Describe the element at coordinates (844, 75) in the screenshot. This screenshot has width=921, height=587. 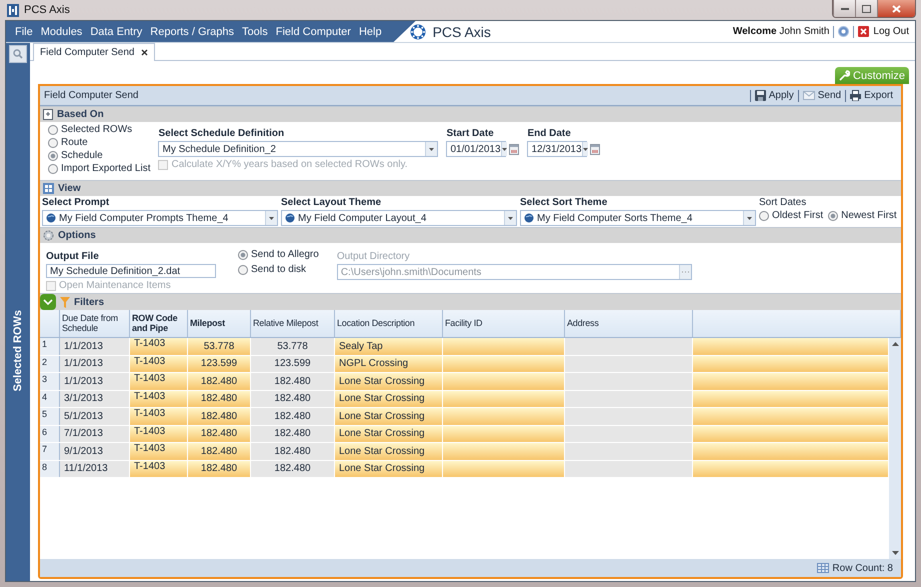
I see `wrench-icon` at that location.